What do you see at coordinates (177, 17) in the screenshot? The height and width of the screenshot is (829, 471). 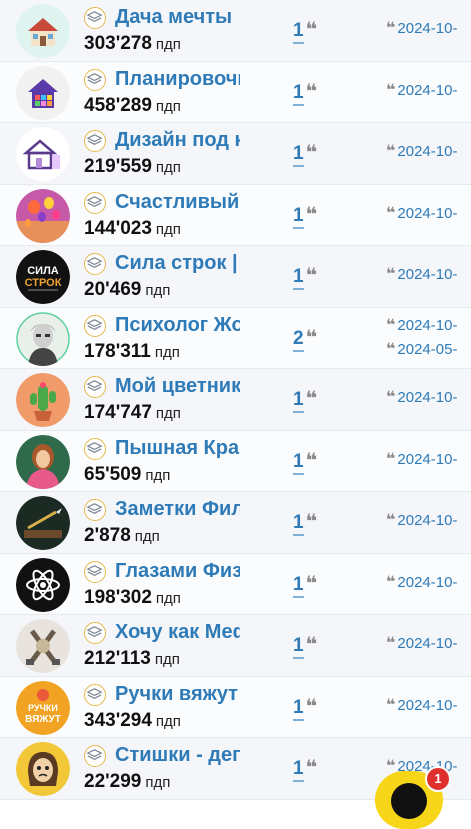 I see `channel-name: Дача мечты` at bounding box center [177, 17].